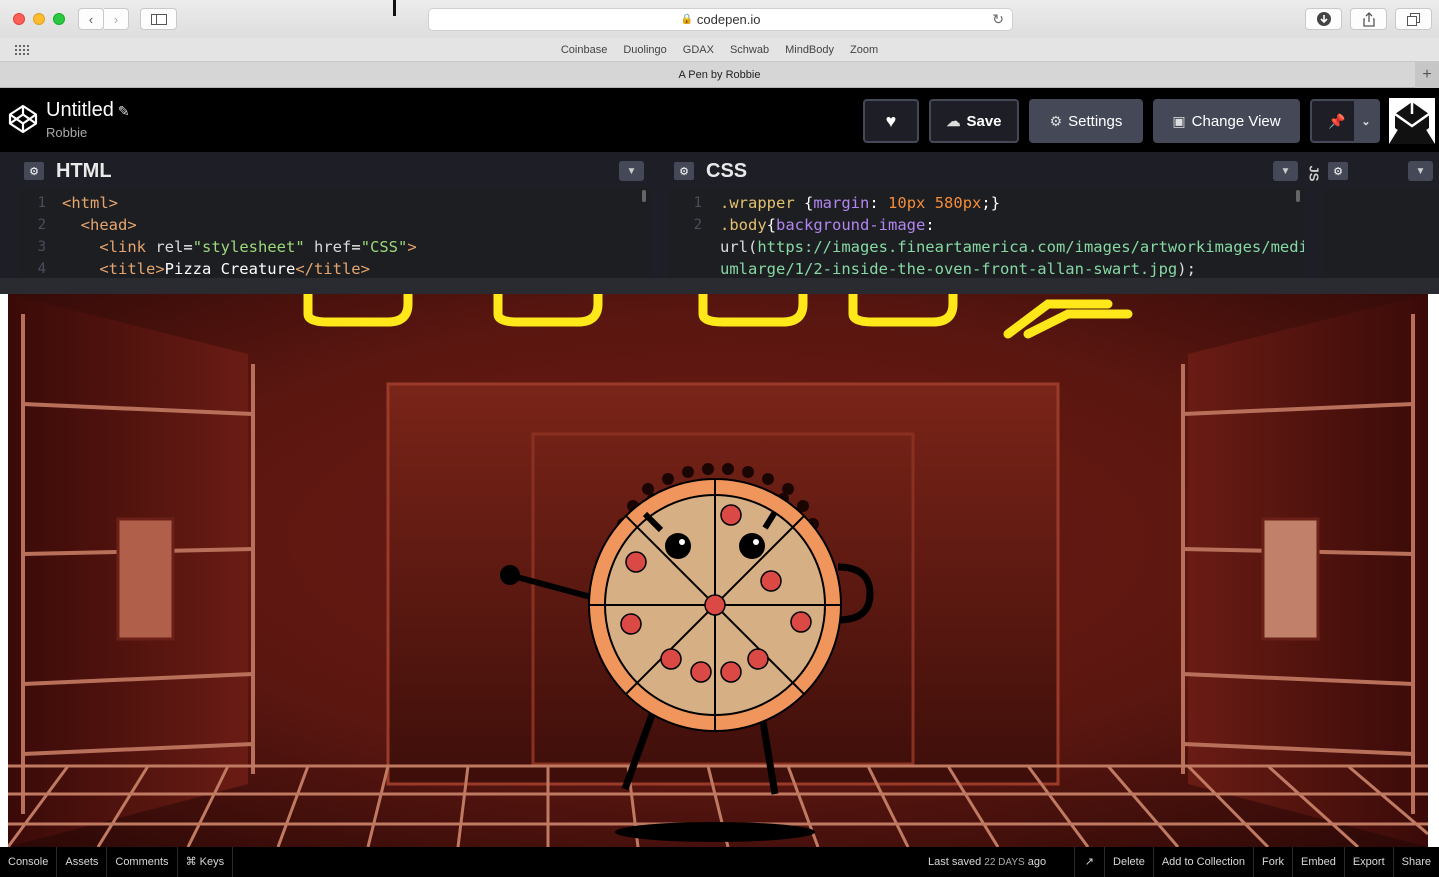 Image resolution: width=1439 pixels, height=877 pixels. What do you see at coordinates (1298, 196) in the screenshot?
I see `css-scrollbar` at bounding box center [1298, 196].